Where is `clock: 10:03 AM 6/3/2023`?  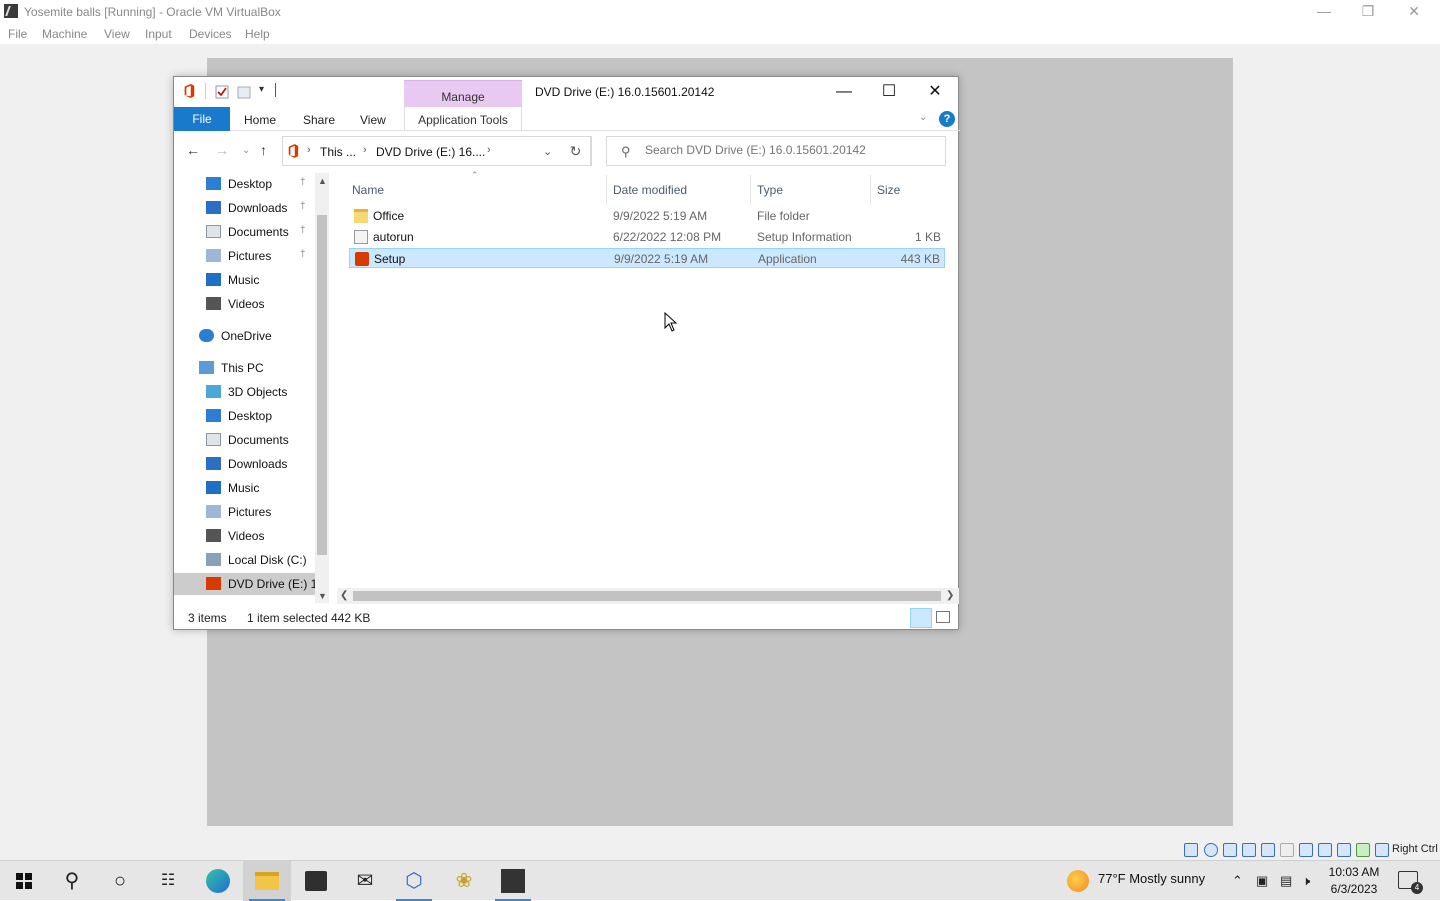
clock: 10:03 AM 6/3/2023 is located at coordinates (1354, 881).